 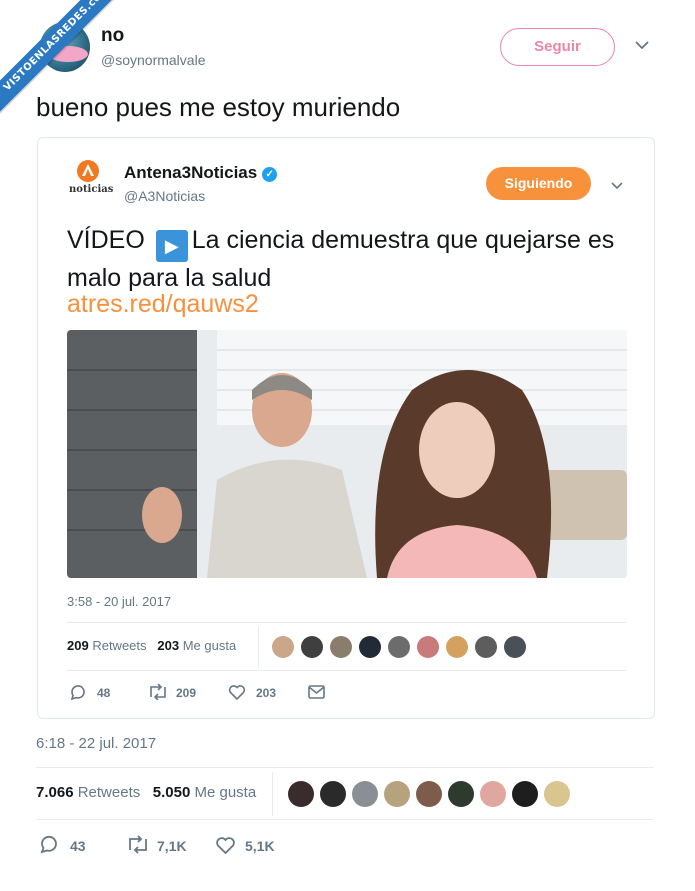 I want to click on quoted-avatar: noticias, so click(x=91, y=181).